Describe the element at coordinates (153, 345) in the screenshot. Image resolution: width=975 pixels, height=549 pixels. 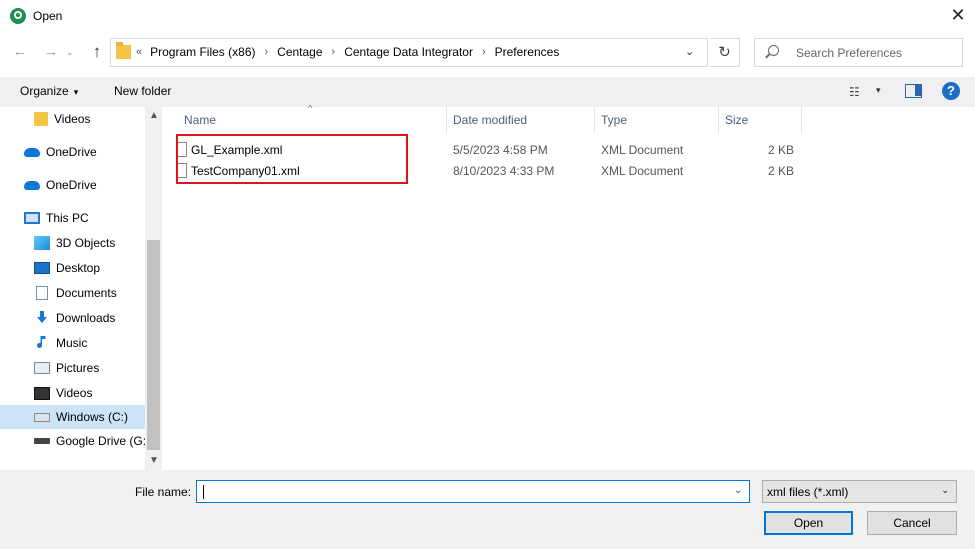
I see `sidebar-scroll-thumb` at that location.